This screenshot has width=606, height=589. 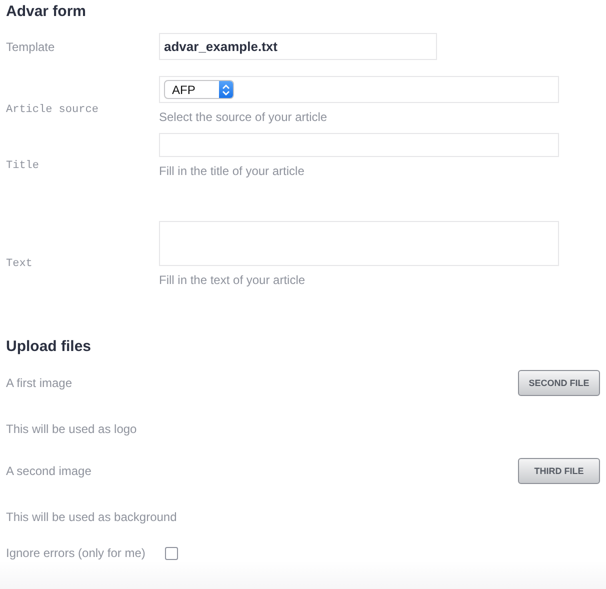 What do you see at coordinates (49, 347) in the screenshot?
I see `section-title: Upload files` at bounding box center [49, 347].